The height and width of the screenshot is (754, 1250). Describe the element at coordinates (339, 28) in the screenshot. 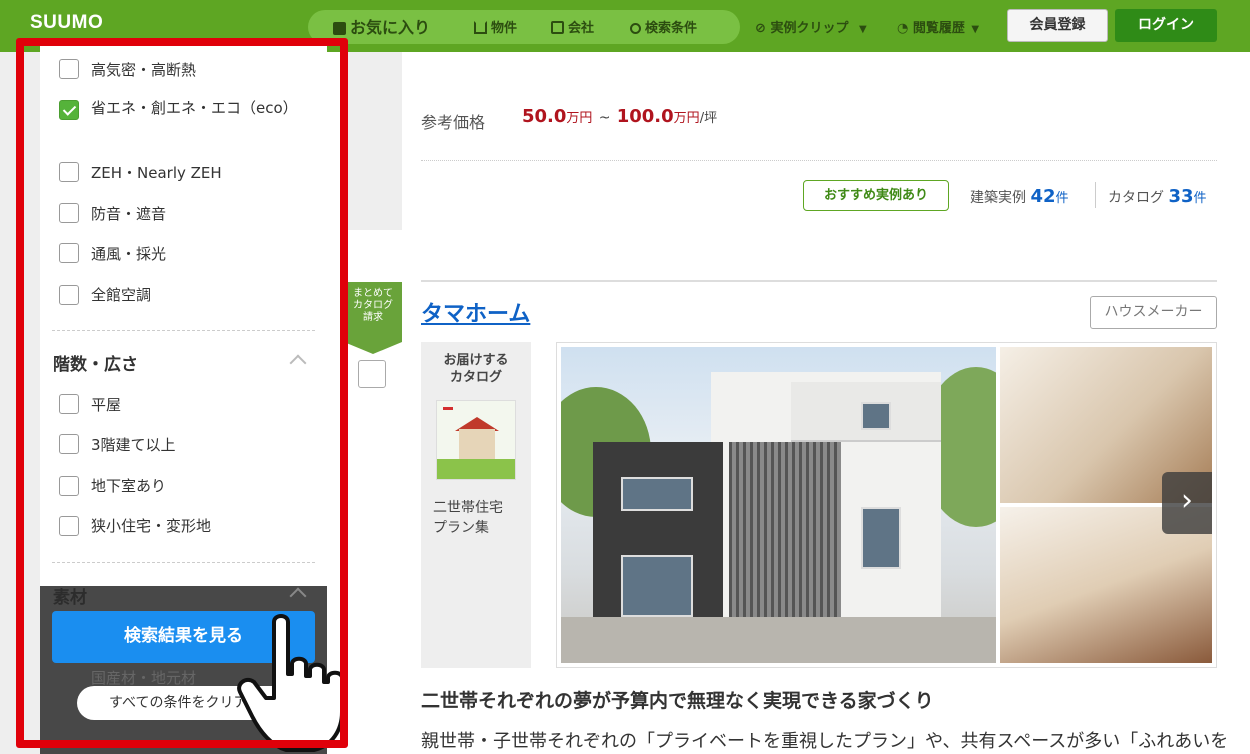

I see `checkbox-icon` at that location.